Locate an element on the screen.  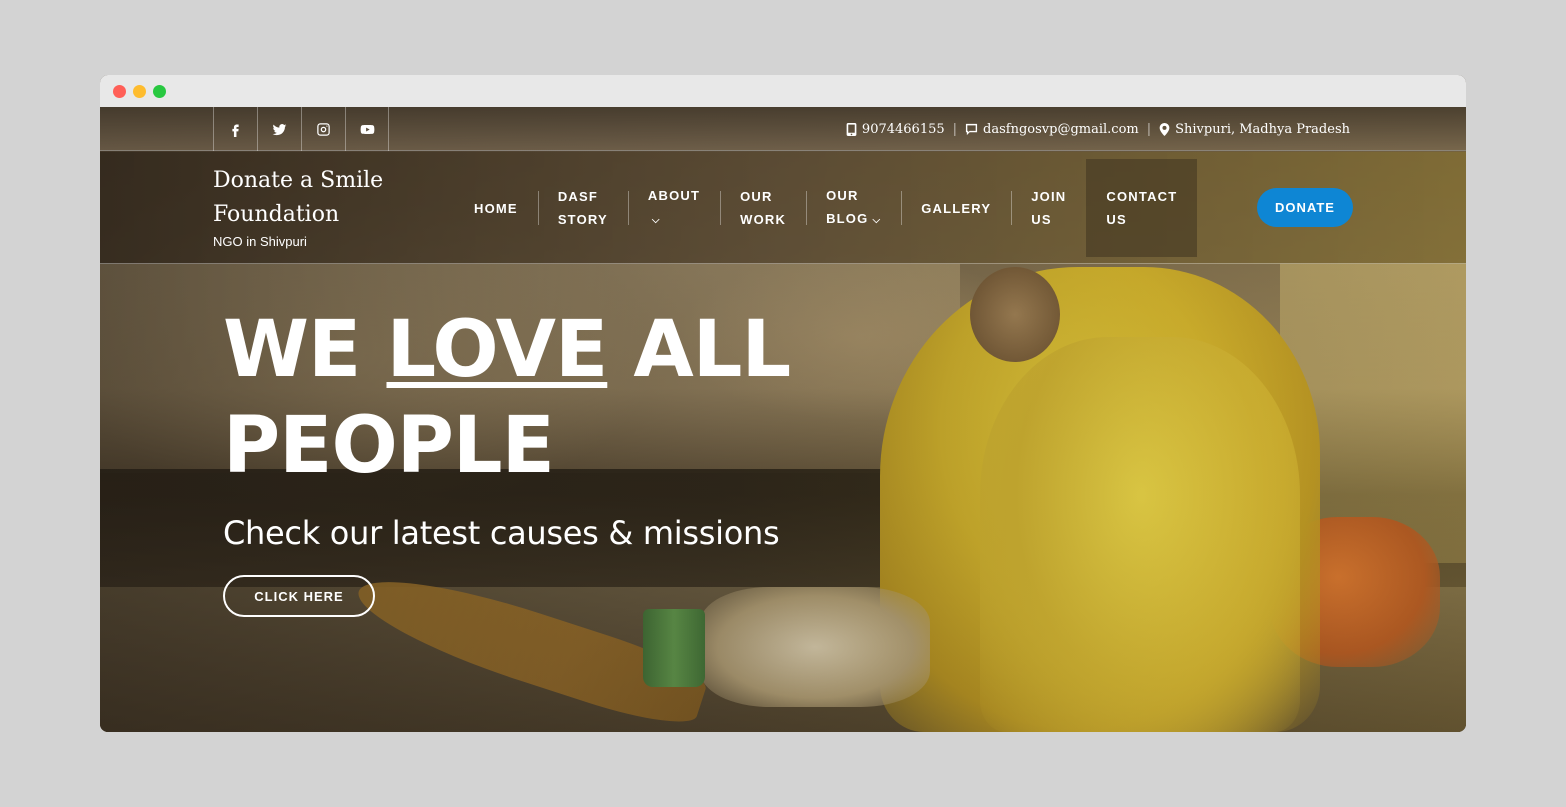
nav-about: ABOUT ⌵ is located at coordinates (673, 208).